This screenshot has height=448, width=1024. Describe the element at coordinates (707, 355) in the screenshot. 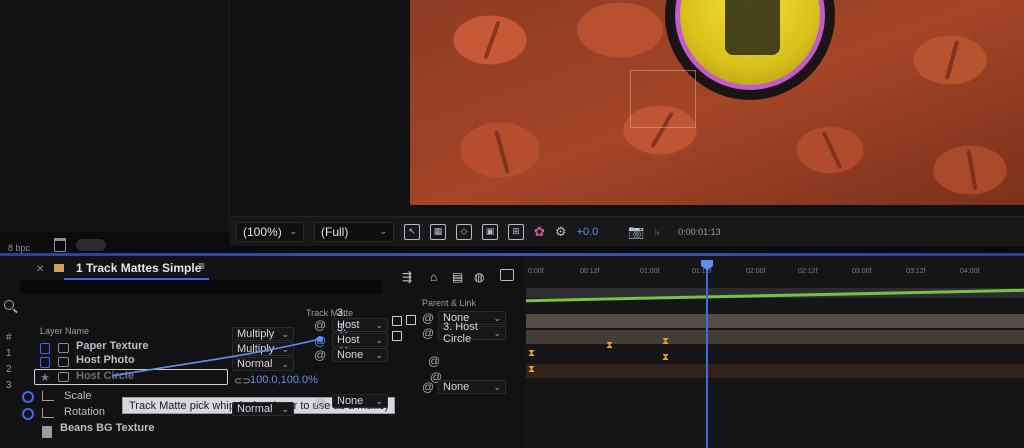

I see `current-time-indicator` at that location.